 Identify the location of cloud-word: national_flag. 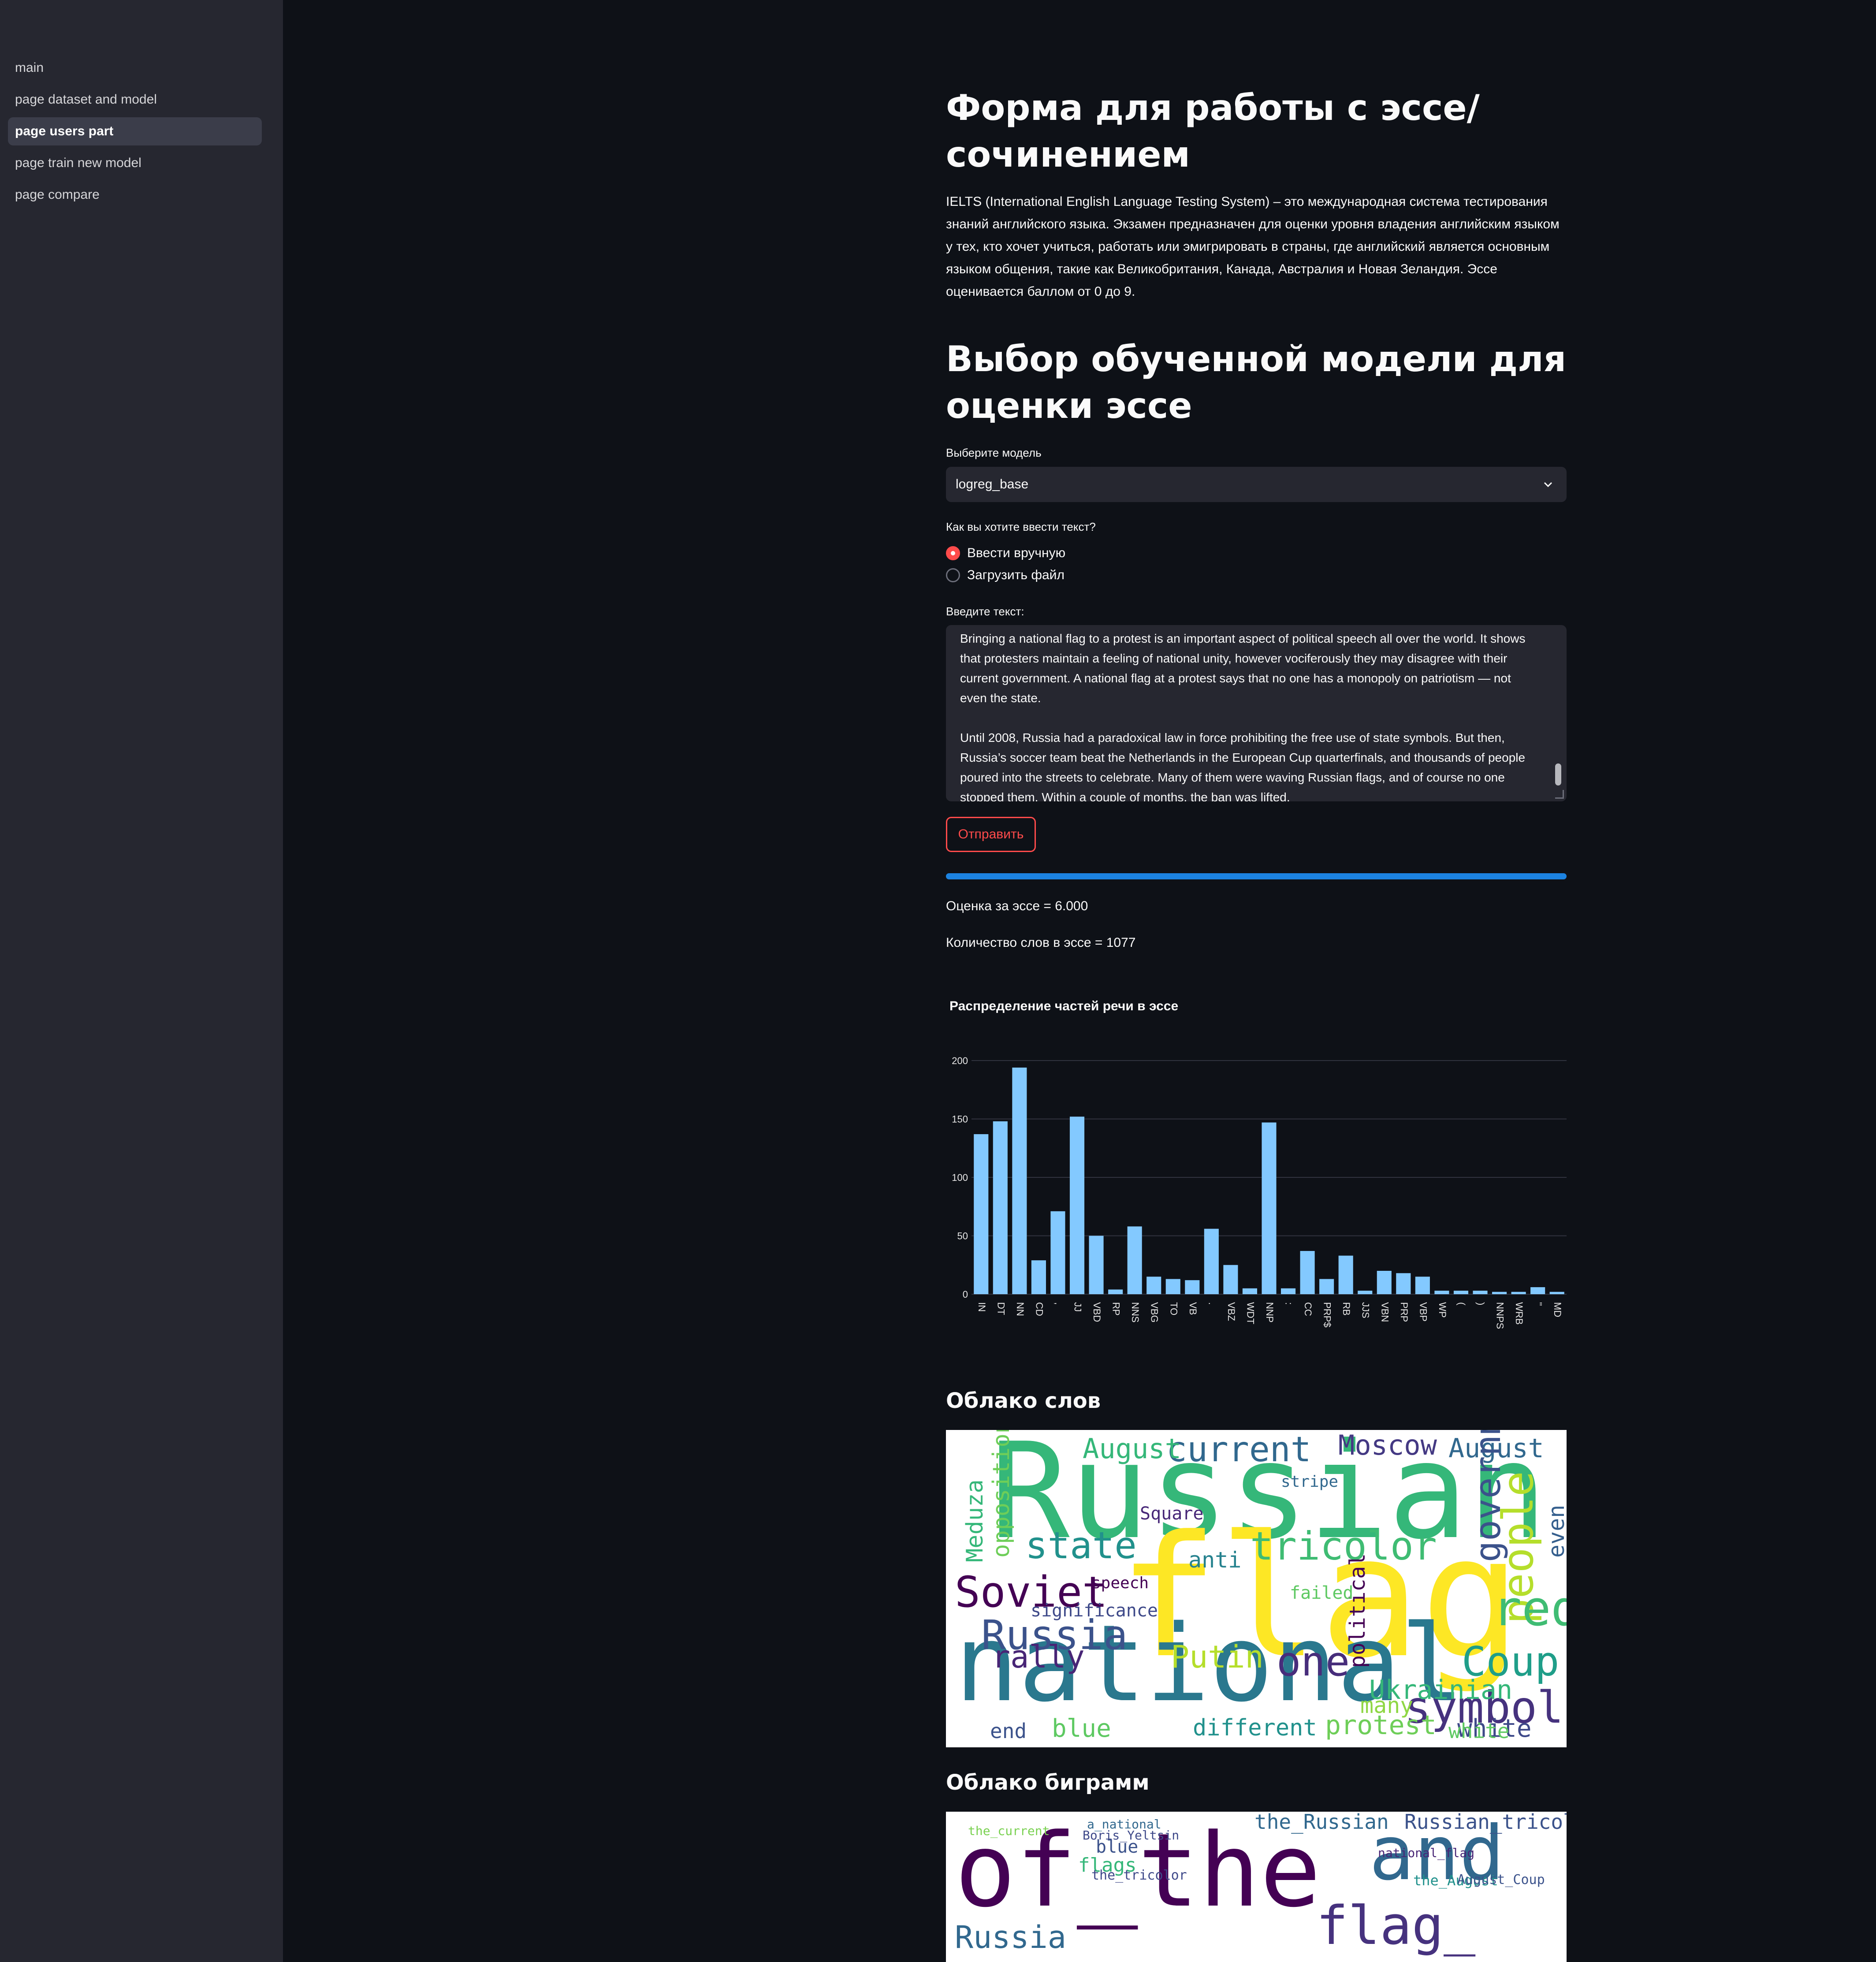
(1426, 1853).